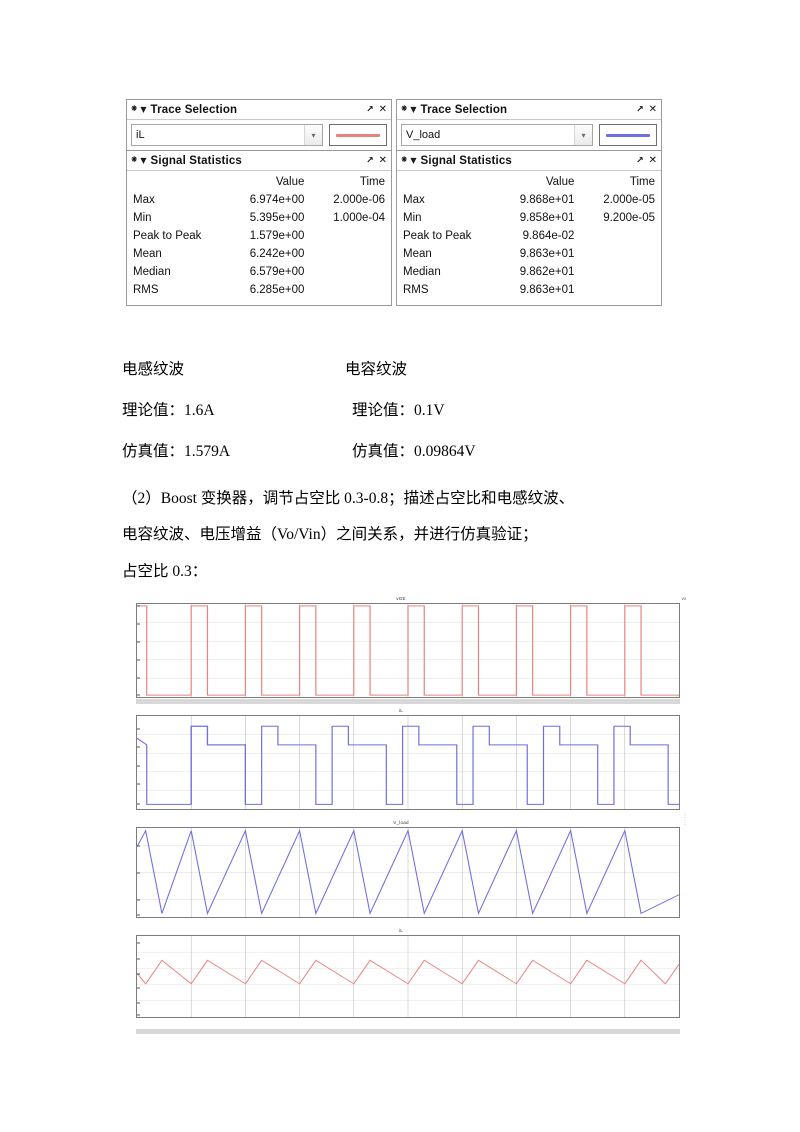 This screenshot has width=800, height=1132. I want to click on trace-color-swatch-left, so click(358, 135).